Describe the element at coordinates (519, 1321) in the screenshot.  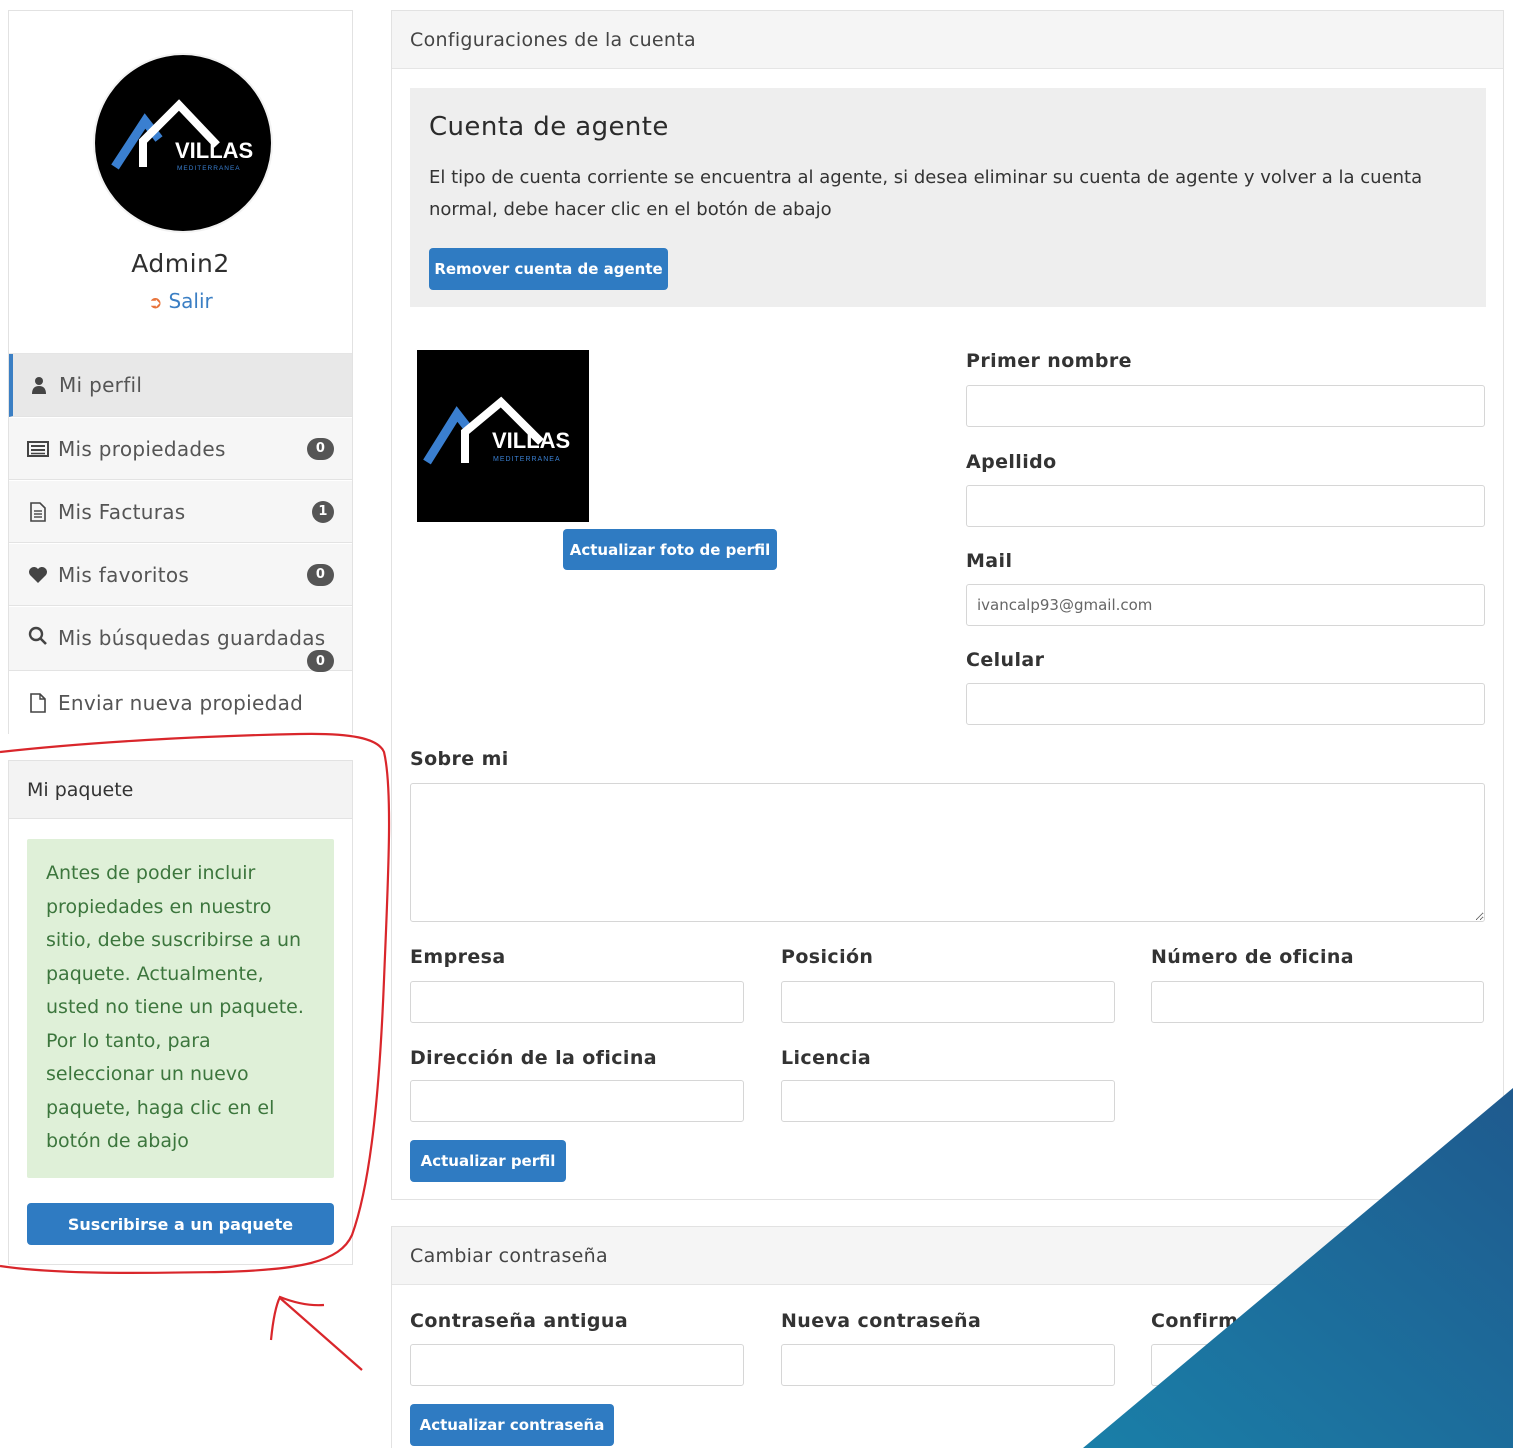
I see `old-password-label: Contraseña antigua` at that location.